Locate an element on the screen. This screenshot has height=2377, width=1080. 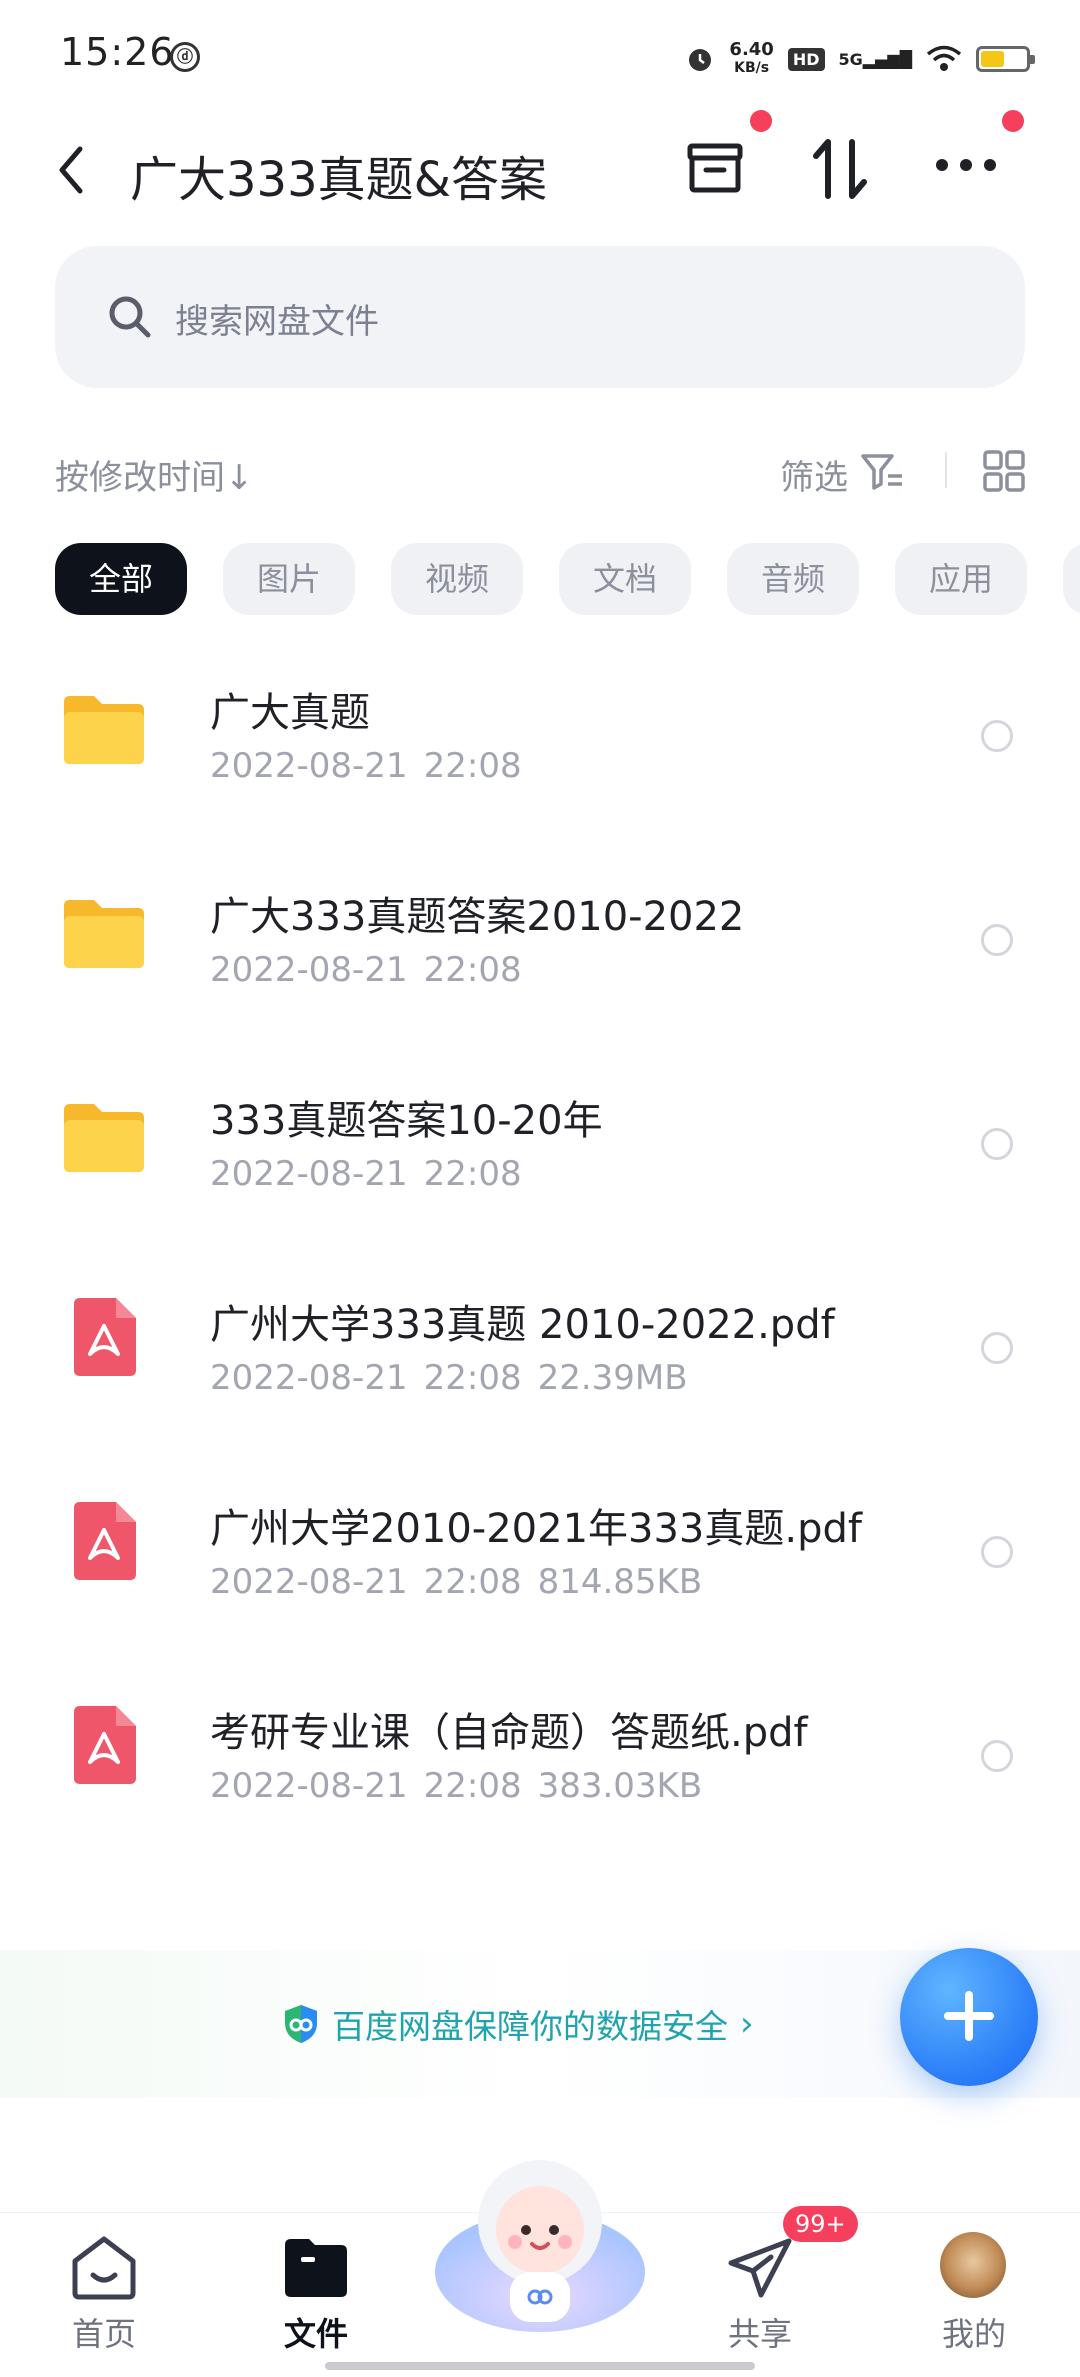
file-name: 广大真题 is located at coordinates (290, 713).